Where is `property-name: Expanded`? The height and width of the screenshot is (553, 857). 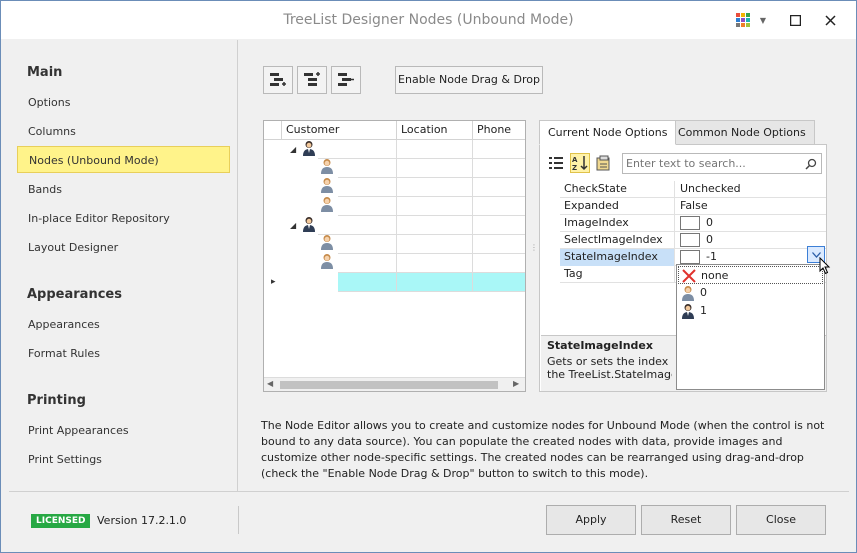
property-name: Expanded is located at coordinates (617, 206).